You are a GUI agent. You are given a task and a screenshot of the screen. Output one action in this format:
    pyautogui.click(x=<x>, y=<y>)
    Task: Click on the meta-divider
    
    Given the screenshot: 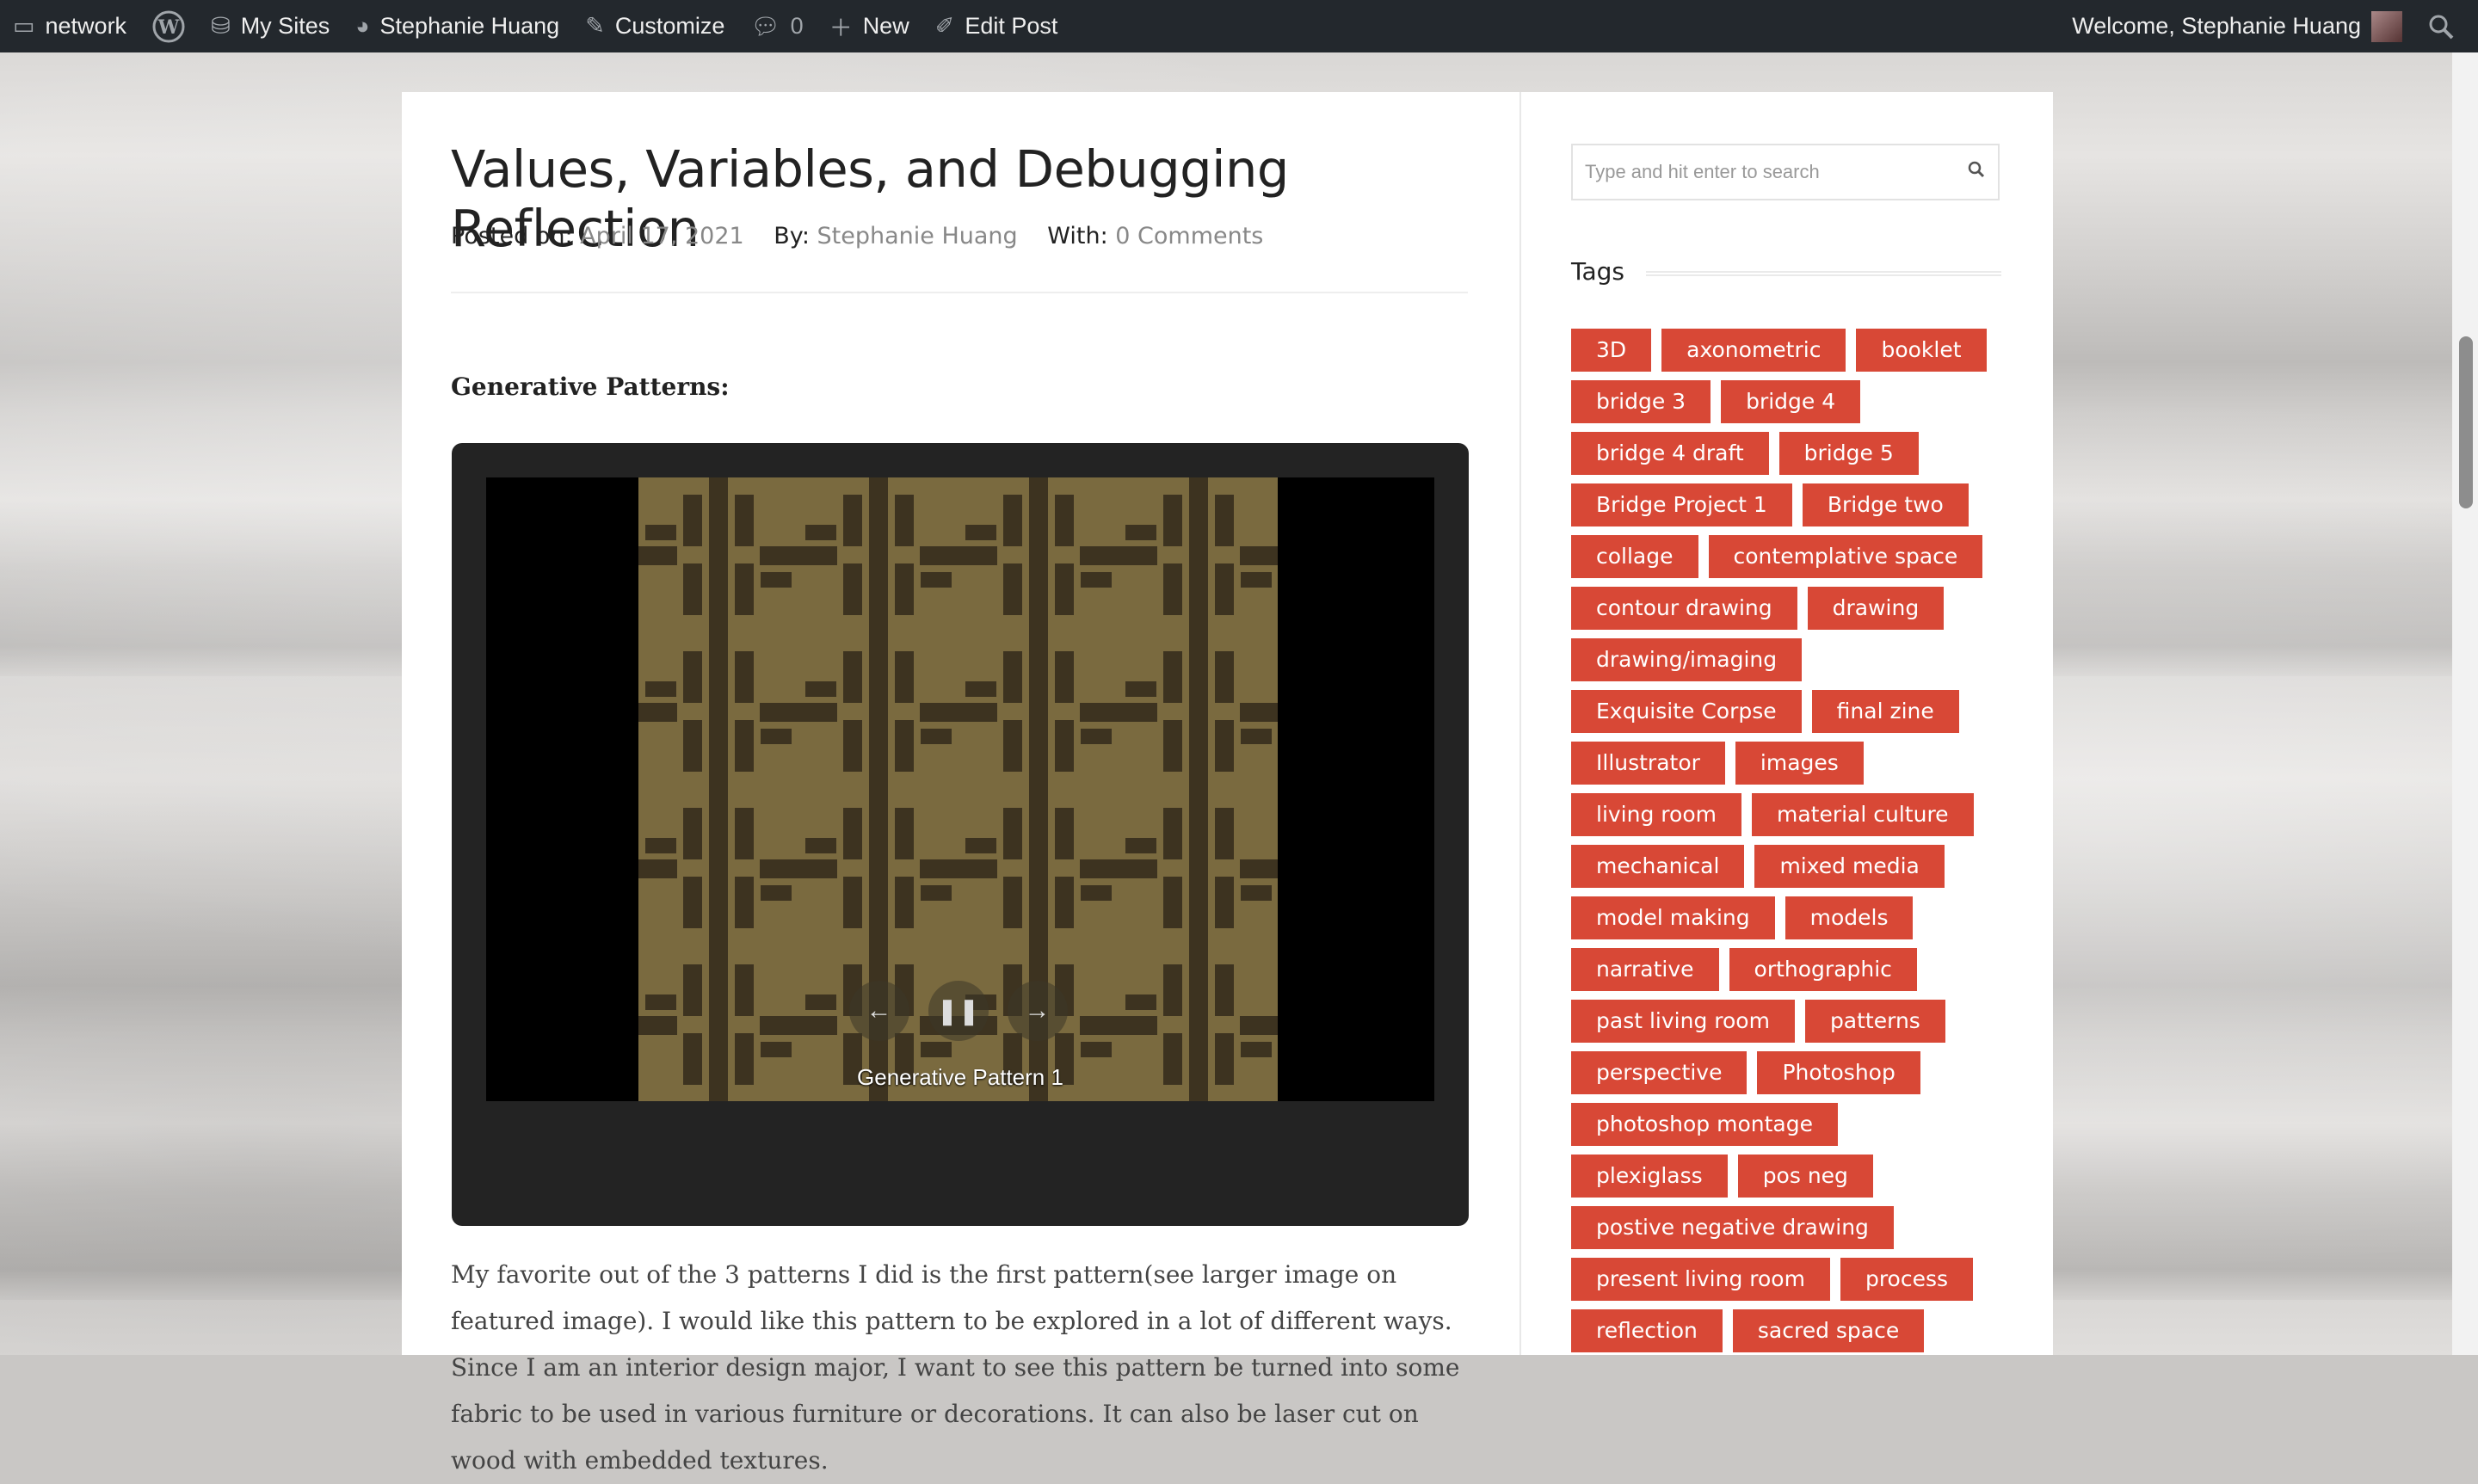 What is the action you would take?
    pyautogui.click(x=960, y=292)
    